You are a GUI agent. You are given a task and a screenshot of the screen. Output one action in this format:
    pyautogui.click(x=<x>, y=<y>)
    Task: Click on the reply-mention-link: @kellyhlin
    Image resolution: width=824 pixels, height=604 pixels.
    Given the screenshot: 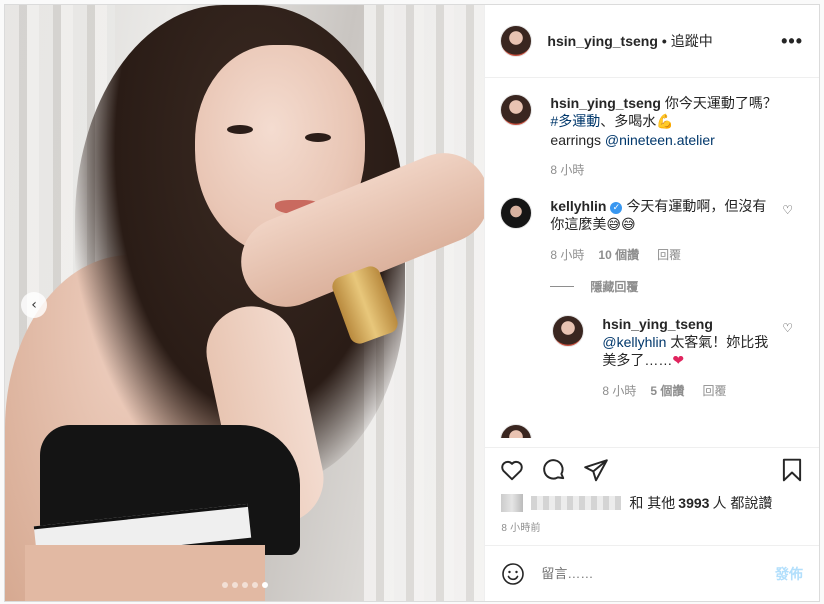 What is the action you would take?
    pyautogui.click(x=634, y=342)
    